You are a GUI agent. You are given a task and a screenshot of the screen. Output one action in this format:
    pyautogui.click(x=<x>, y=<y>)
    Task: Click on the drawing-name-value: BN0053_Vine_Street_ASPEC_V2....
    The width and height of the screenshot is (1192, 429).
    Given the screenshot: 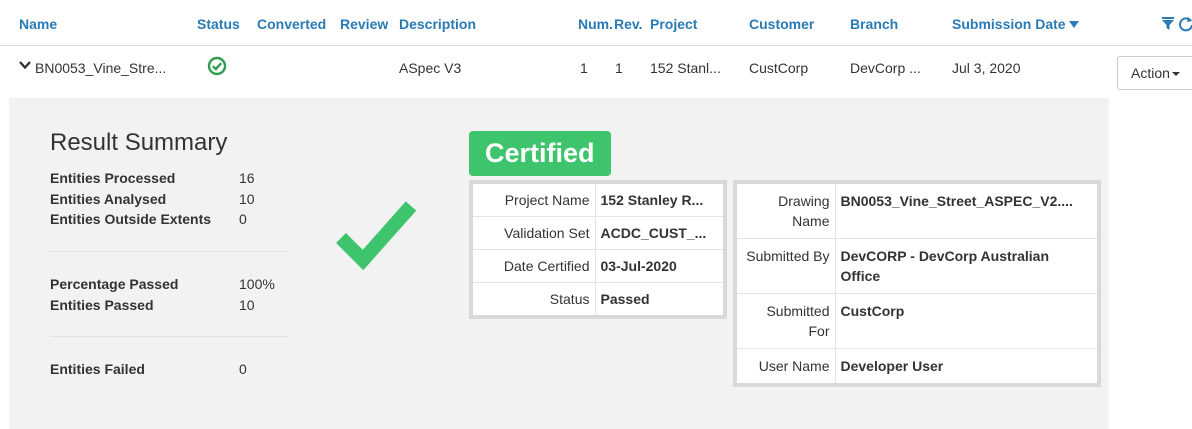 What is the action you would take?
    pyautogui.click(x=967, y=210)
    